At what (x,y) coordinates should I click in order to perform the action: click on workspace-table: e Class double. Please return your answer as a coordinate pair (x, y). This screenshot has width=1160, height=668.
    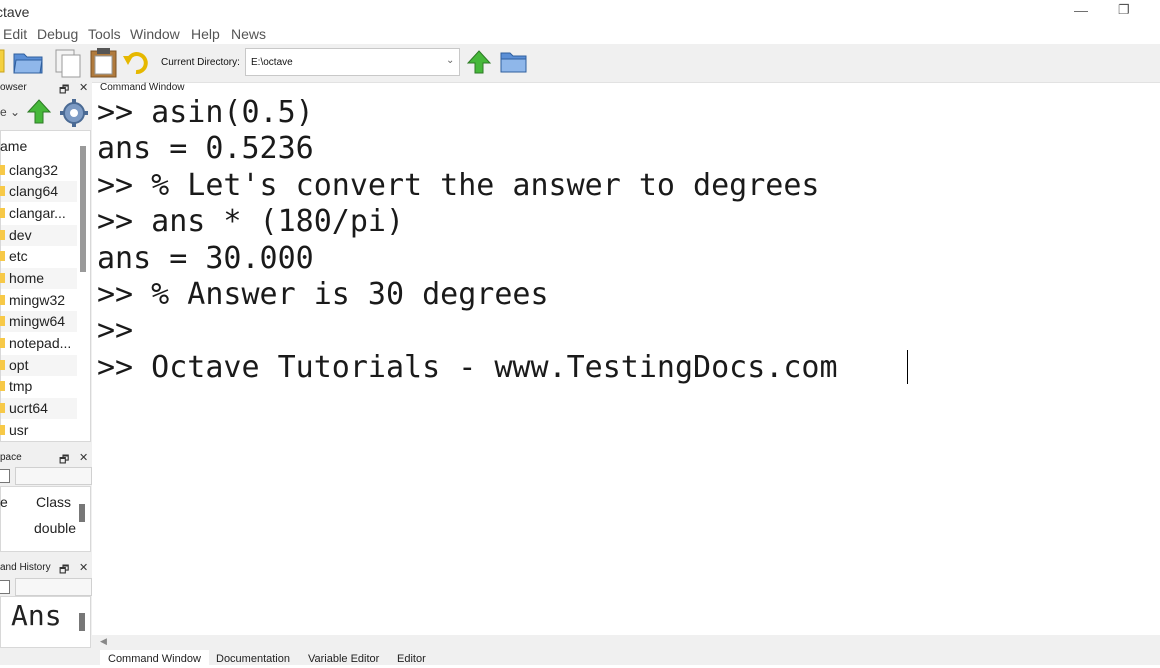
    Looking at the image, I should click on (45, 519).